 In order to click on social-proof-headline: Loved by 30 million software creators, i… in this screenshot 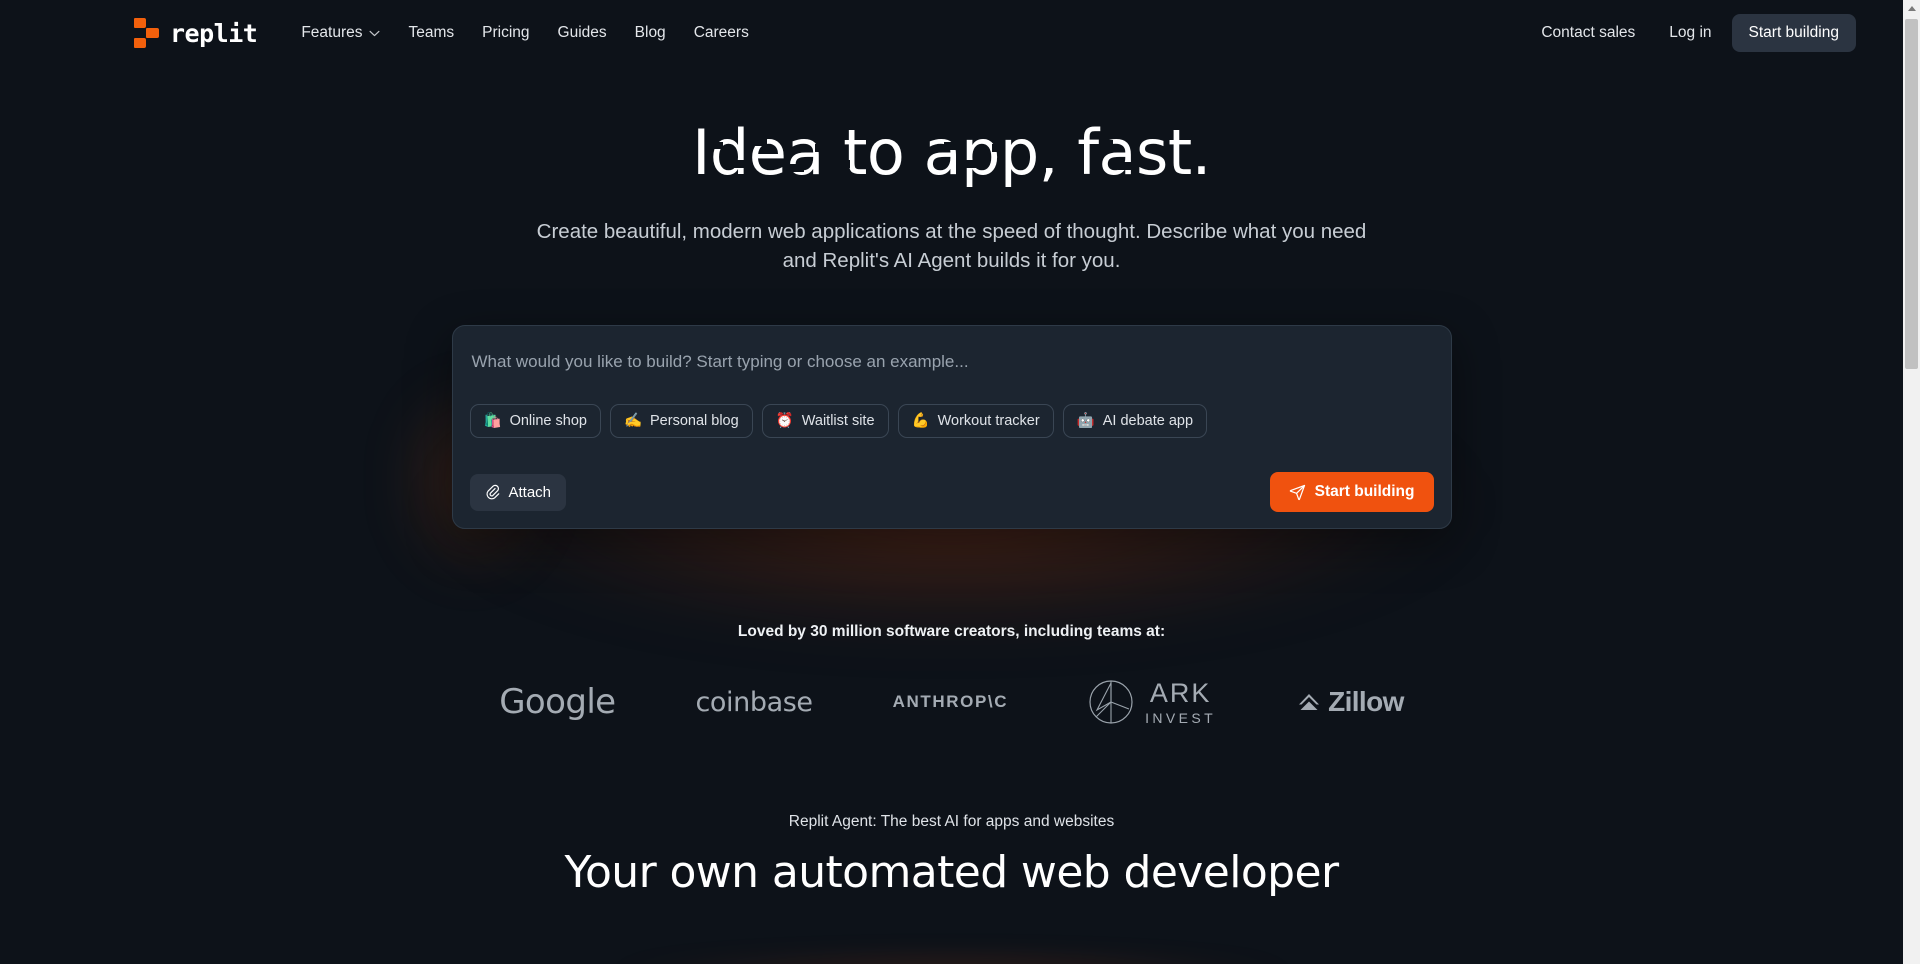, I will do `click(951, 632)`.